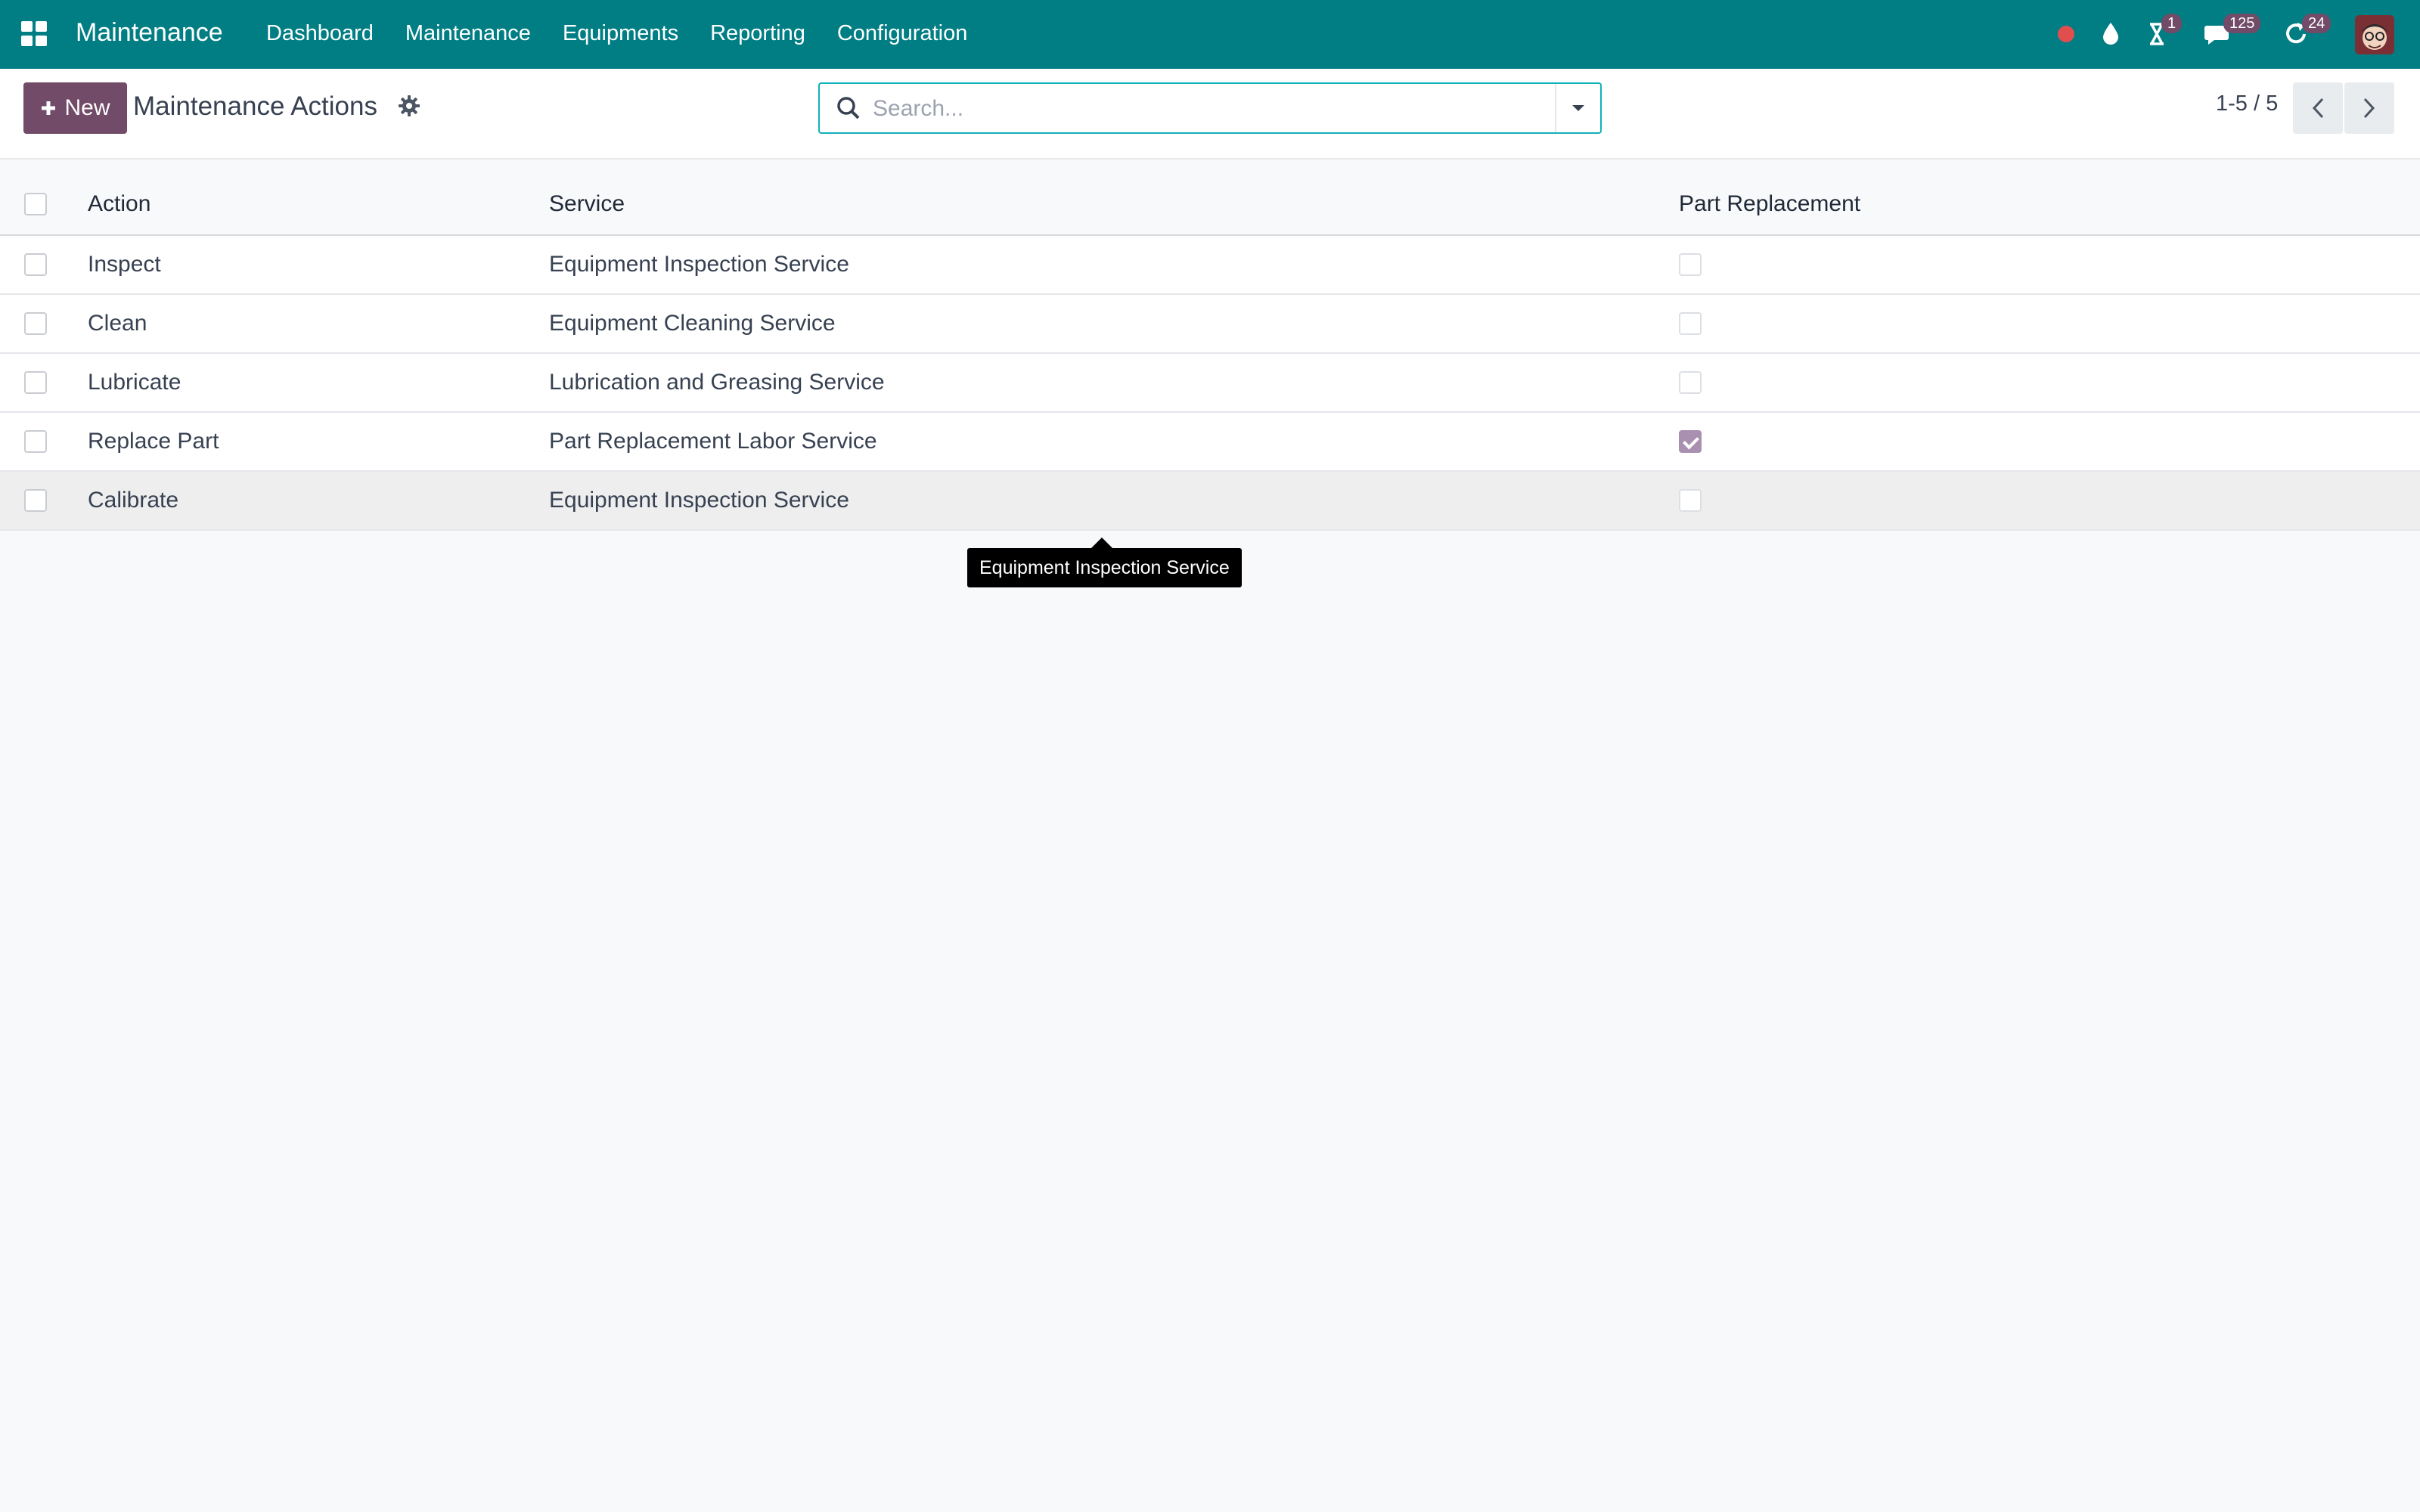 This screenshot has height=1512, width=2420. What do you see at coordinates (717, 382) in the screenshot?
I see `service-cell: Lubrication and Greasing Service` at bounding box center [717, 382].